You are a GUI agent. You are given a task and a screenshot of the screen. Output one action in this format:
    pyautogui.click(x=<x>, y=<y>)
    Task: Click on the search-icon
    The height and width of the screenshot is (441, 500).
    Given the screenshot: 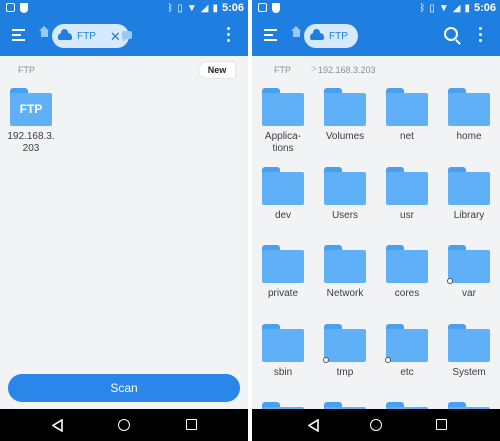 What is the action you would take?
    pyautogui.click(x=451, y=34)
    